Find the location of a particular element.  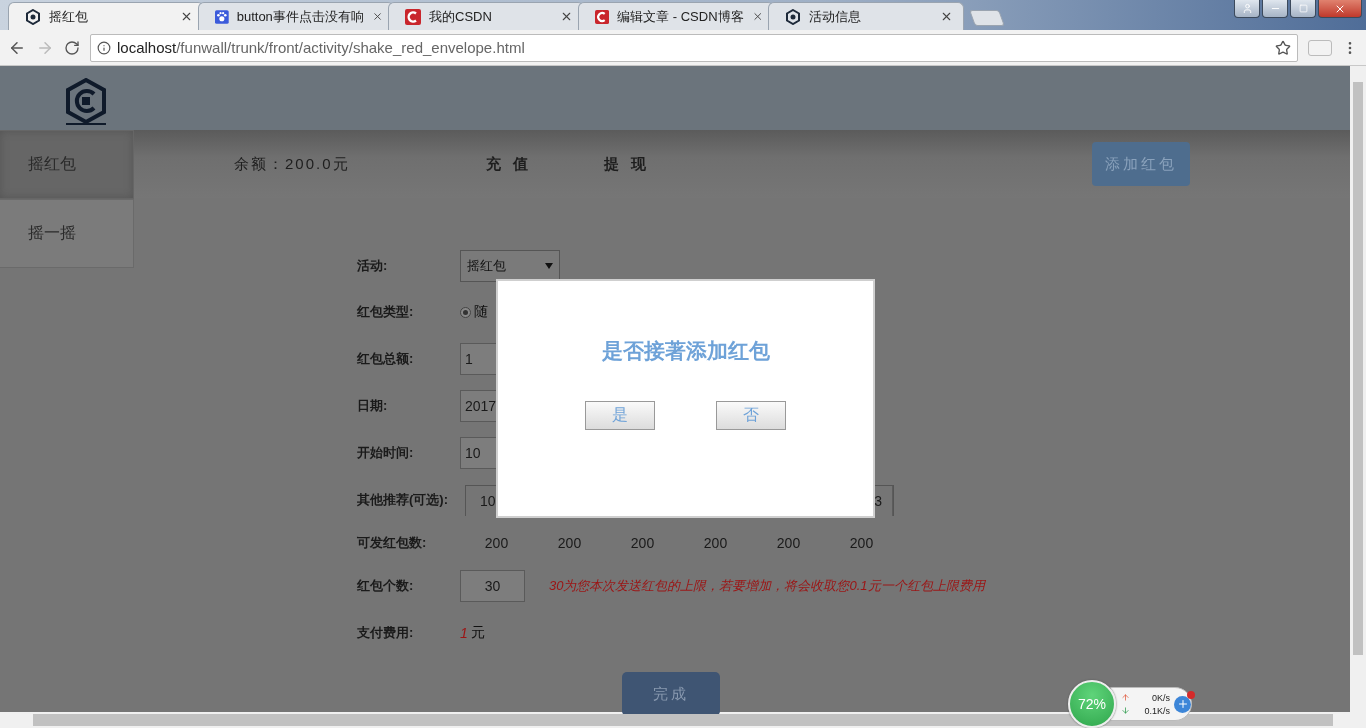

recommend-value: 10 is located at coordinates (488, 500).